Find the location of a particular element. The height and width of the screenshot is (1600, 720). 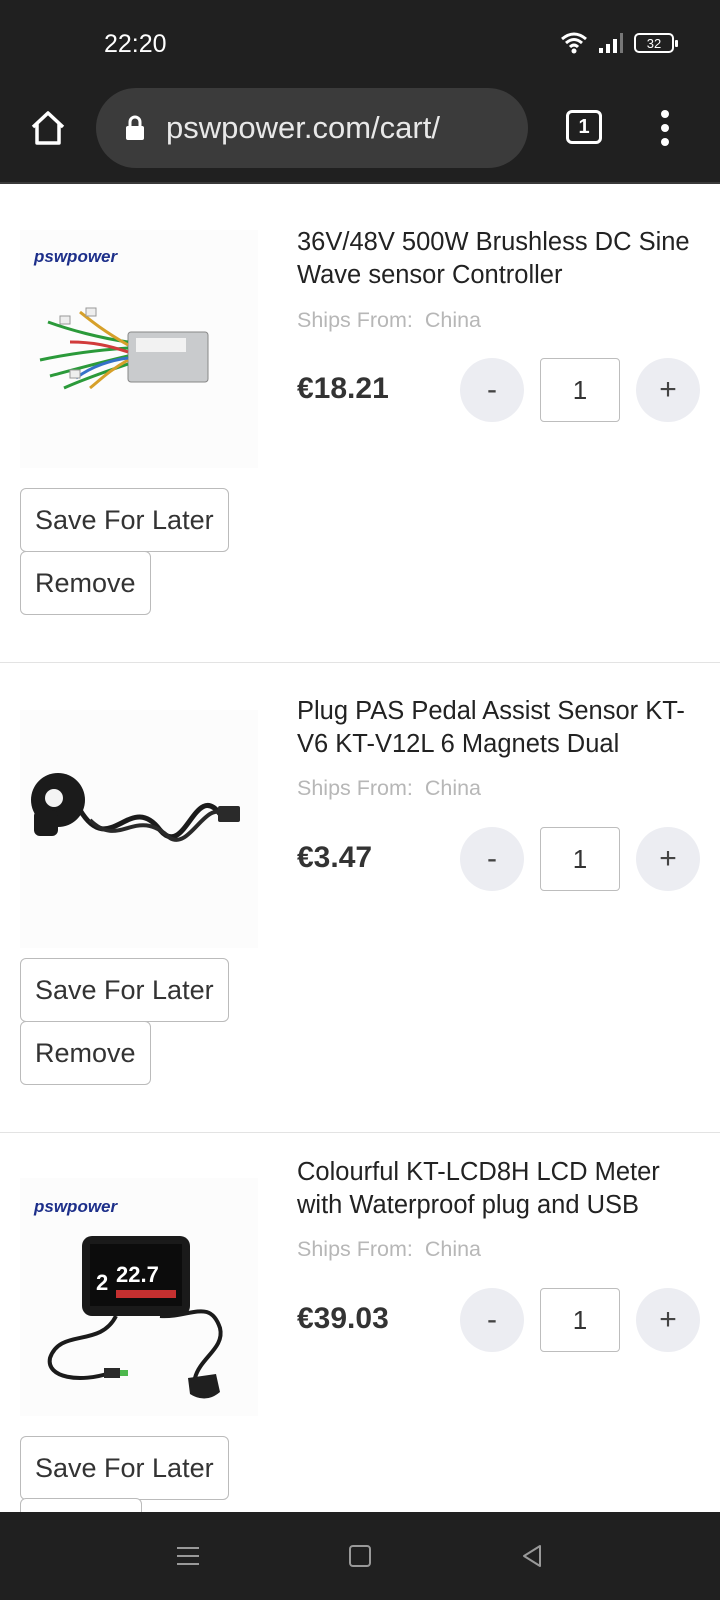

product-image-controller: pswpower is located at coordinates (139, 349).